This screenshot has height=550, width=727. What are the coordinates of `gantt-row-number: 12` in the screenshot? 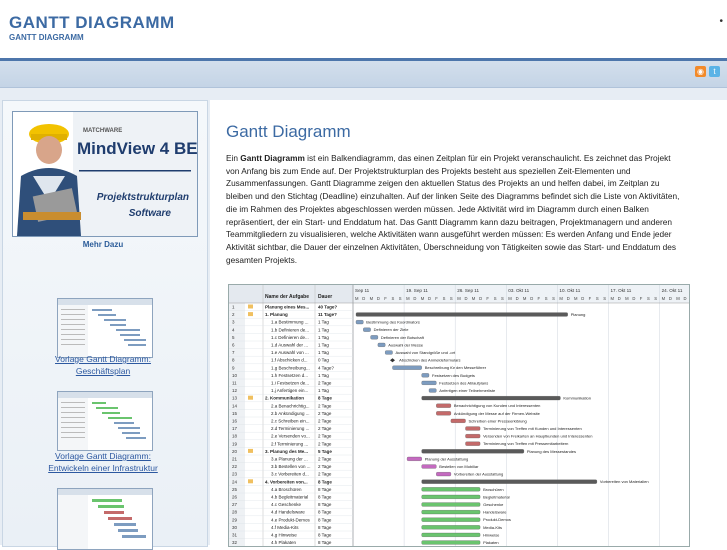 It's located at (235, 390).